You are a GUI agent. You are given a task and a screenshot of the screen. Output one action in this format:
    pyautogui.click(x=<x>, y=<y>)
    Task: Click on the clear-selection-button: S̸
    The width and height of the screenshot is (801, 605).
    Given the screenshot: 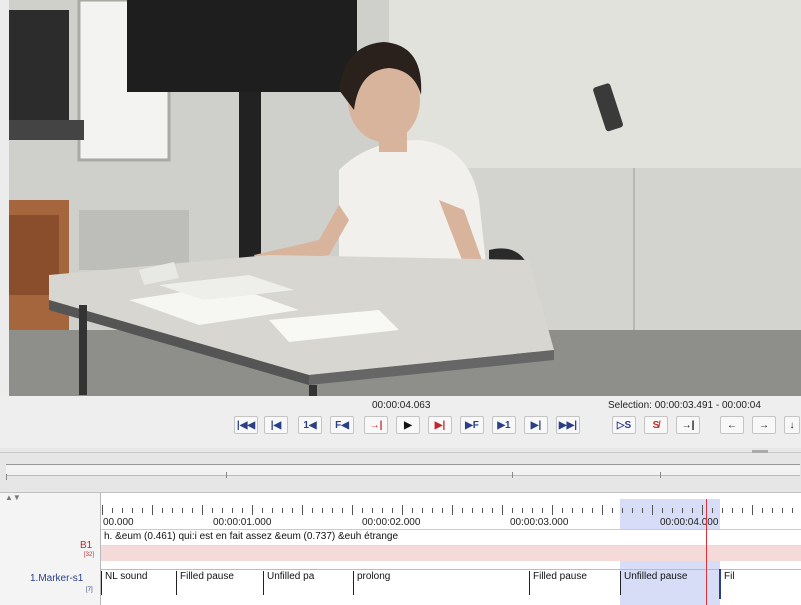 What is the action you would take?
    pyautogui.click(x=656, y=425)
    